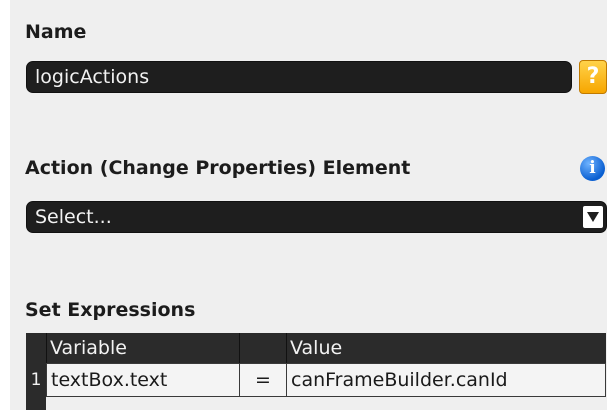 The image size is (607, 410). What do you see at coordinates (592, 168) in the screenshot?
I see `info-icon: i` at bounding box center [592, 168].